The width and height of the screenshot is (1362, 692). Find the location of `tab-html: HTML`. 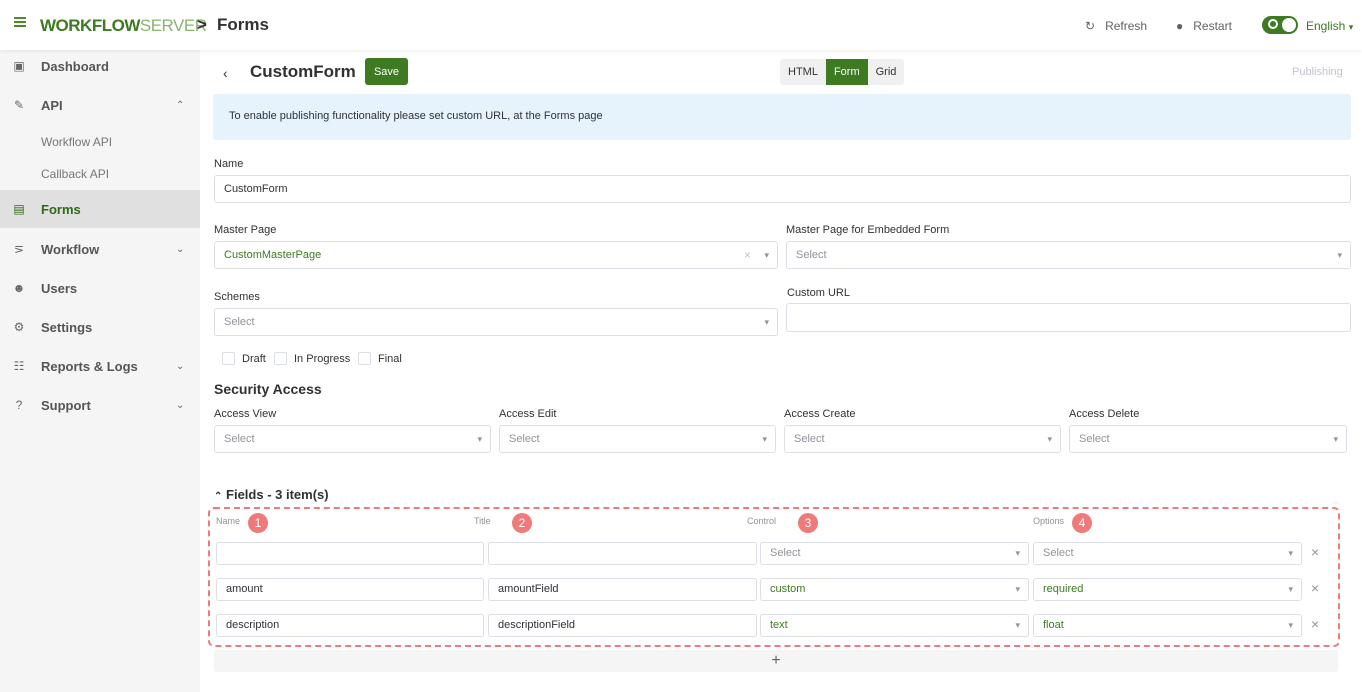

tab-html: HTML is located at coordinates (803, 72).